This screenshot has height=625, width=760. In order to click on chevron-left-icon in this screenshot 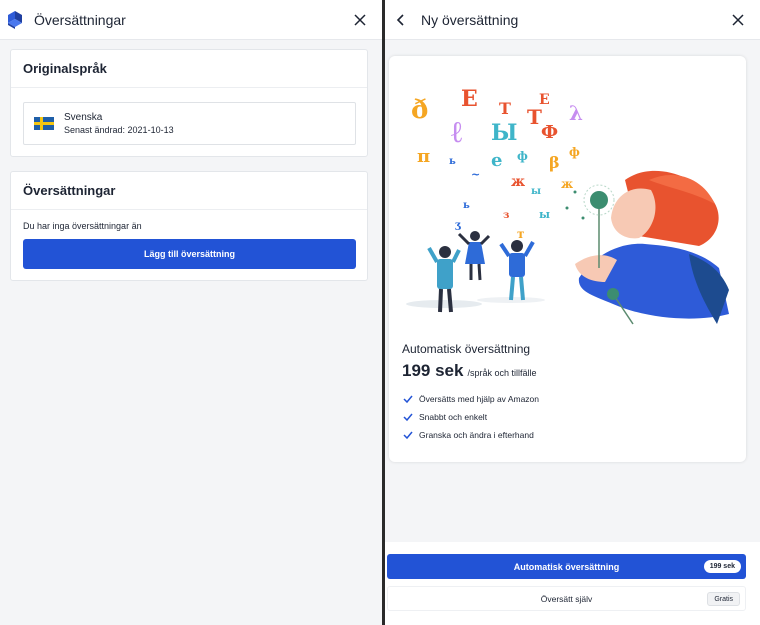, I will do `click(400, 19)`.